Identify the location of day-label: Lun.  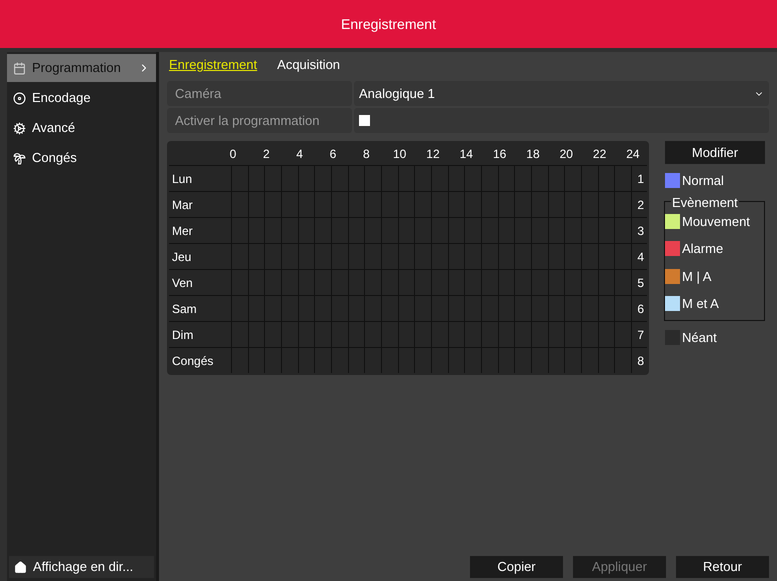
(182, 179).